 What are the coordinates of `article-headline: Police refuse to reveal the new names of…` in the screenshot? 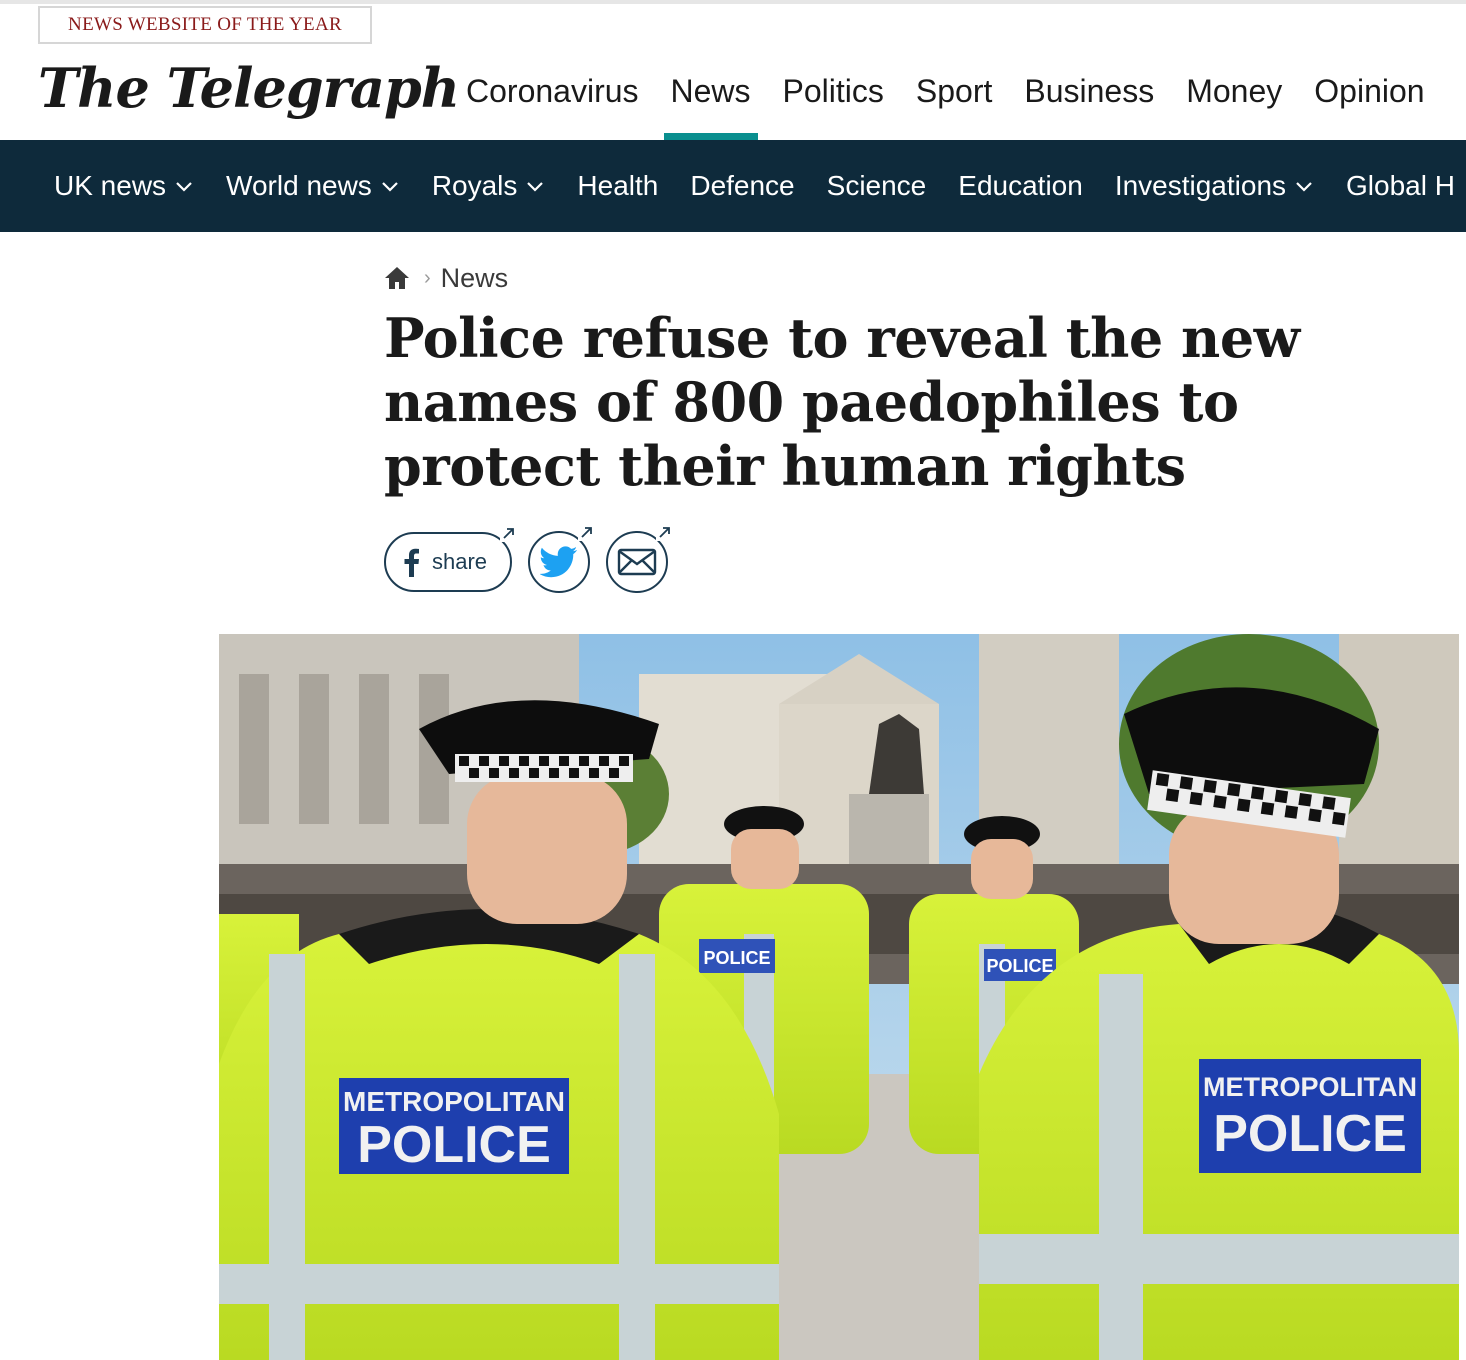 It's located at (842, 402).